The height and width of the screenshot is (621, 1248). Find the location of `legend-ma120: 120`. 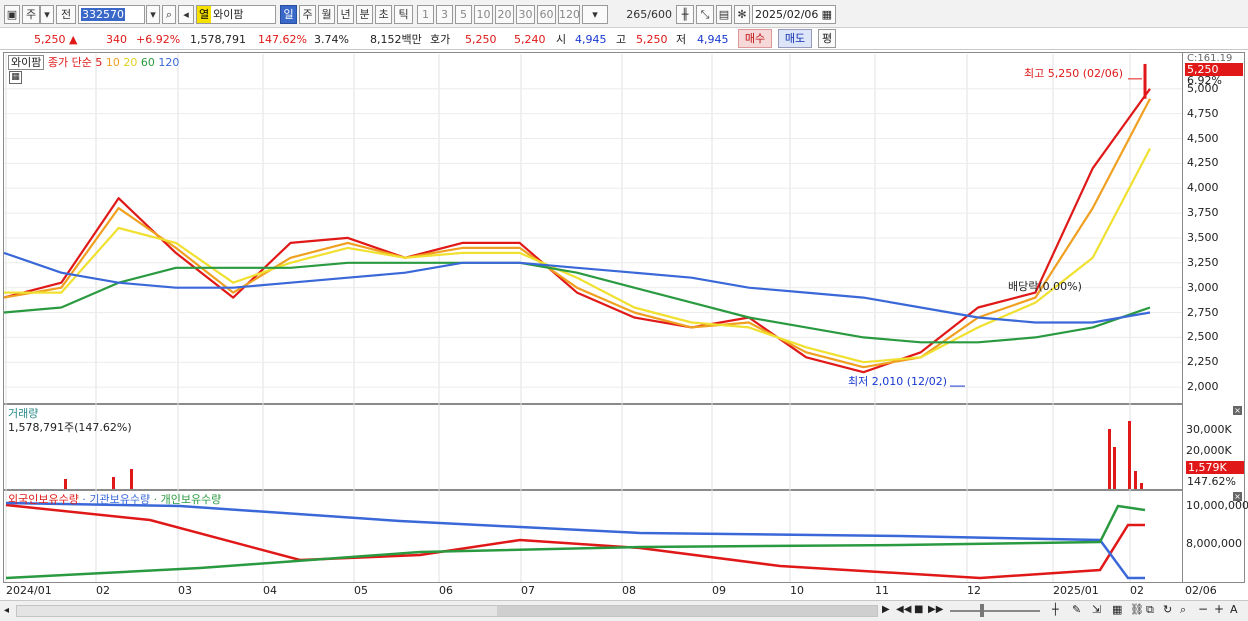

legend-ma120: 120 is located at coordinates (168, 62).